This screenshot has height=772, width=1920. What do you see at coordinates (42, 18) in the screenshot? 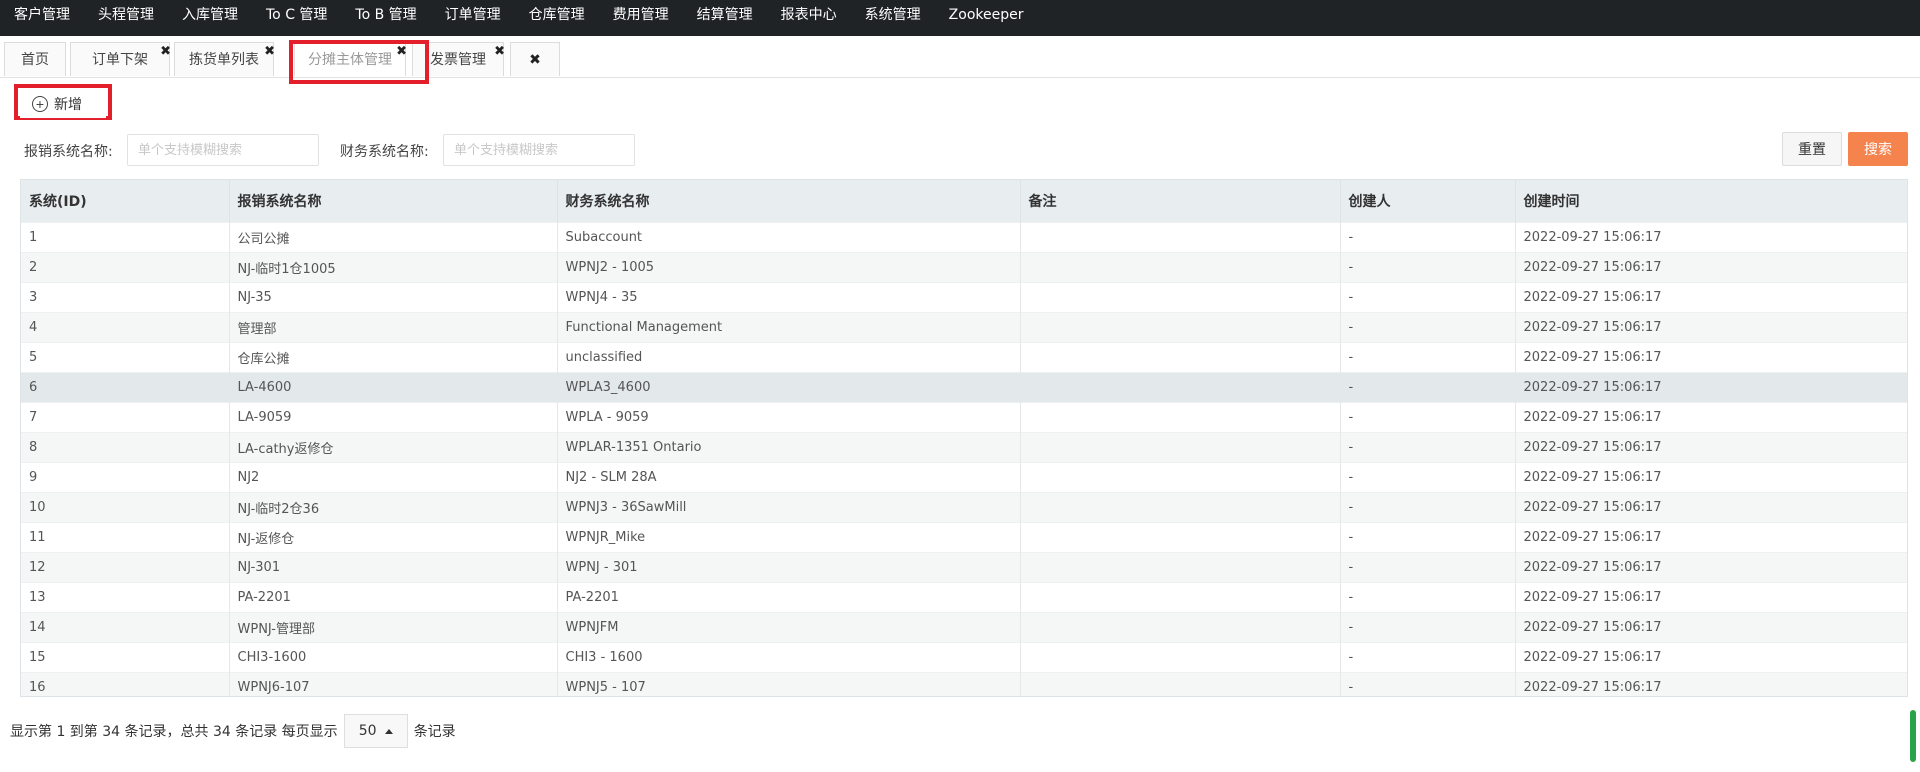
I see `nav-item-customer: 客户管理` at bounding box center [42, 18].